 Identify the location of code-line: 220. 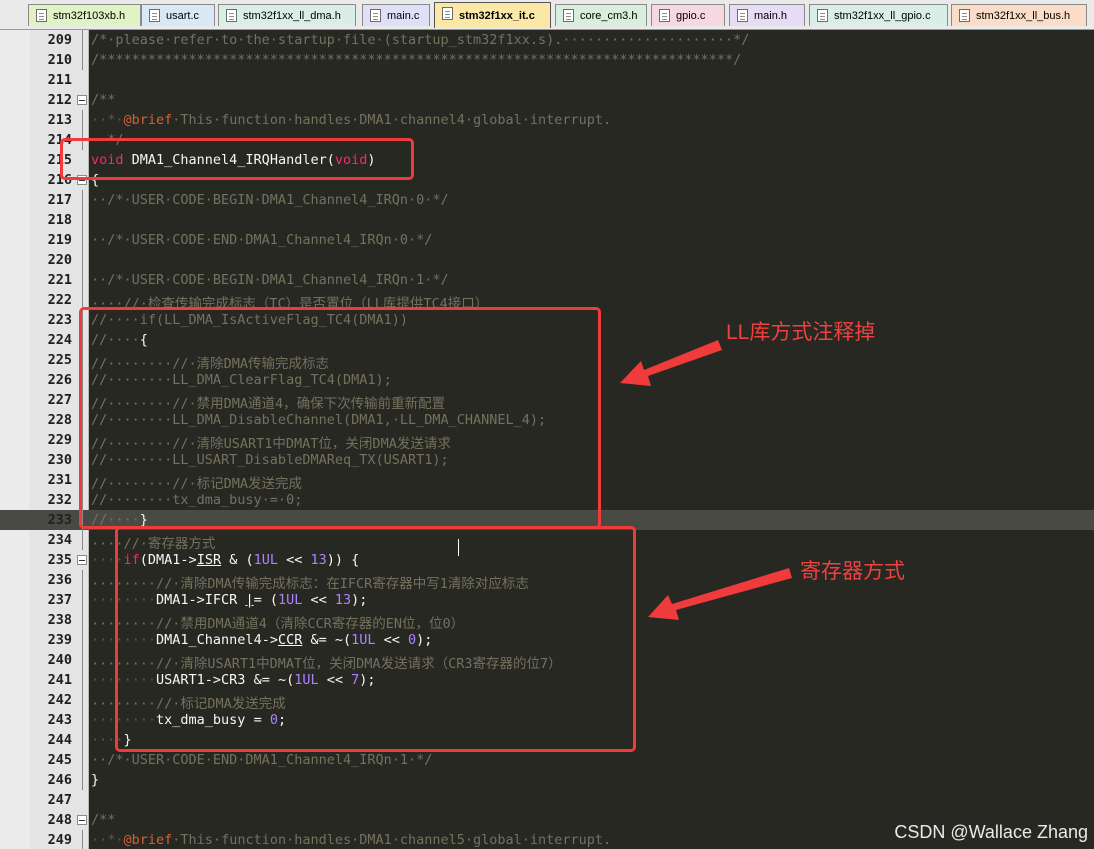
(547, 260).